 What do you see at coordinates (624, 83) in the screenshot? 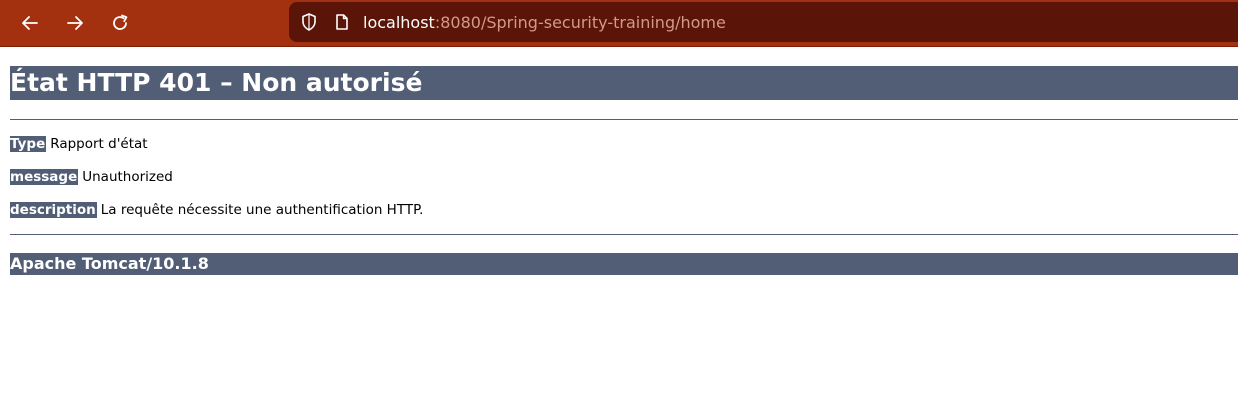
I see `page-title: État HTTP 401 – Non autorisé` at bounding box center [624, 83].